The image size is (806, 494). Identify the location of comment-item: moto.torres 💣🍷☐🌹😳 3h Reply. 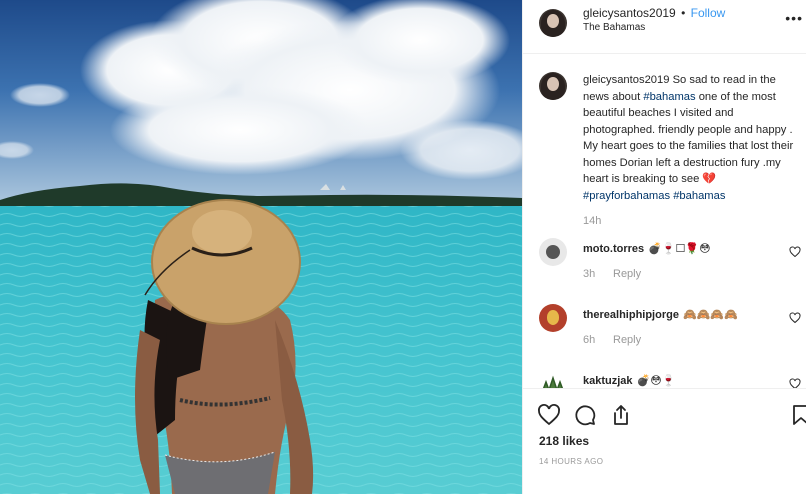
(664, 268).